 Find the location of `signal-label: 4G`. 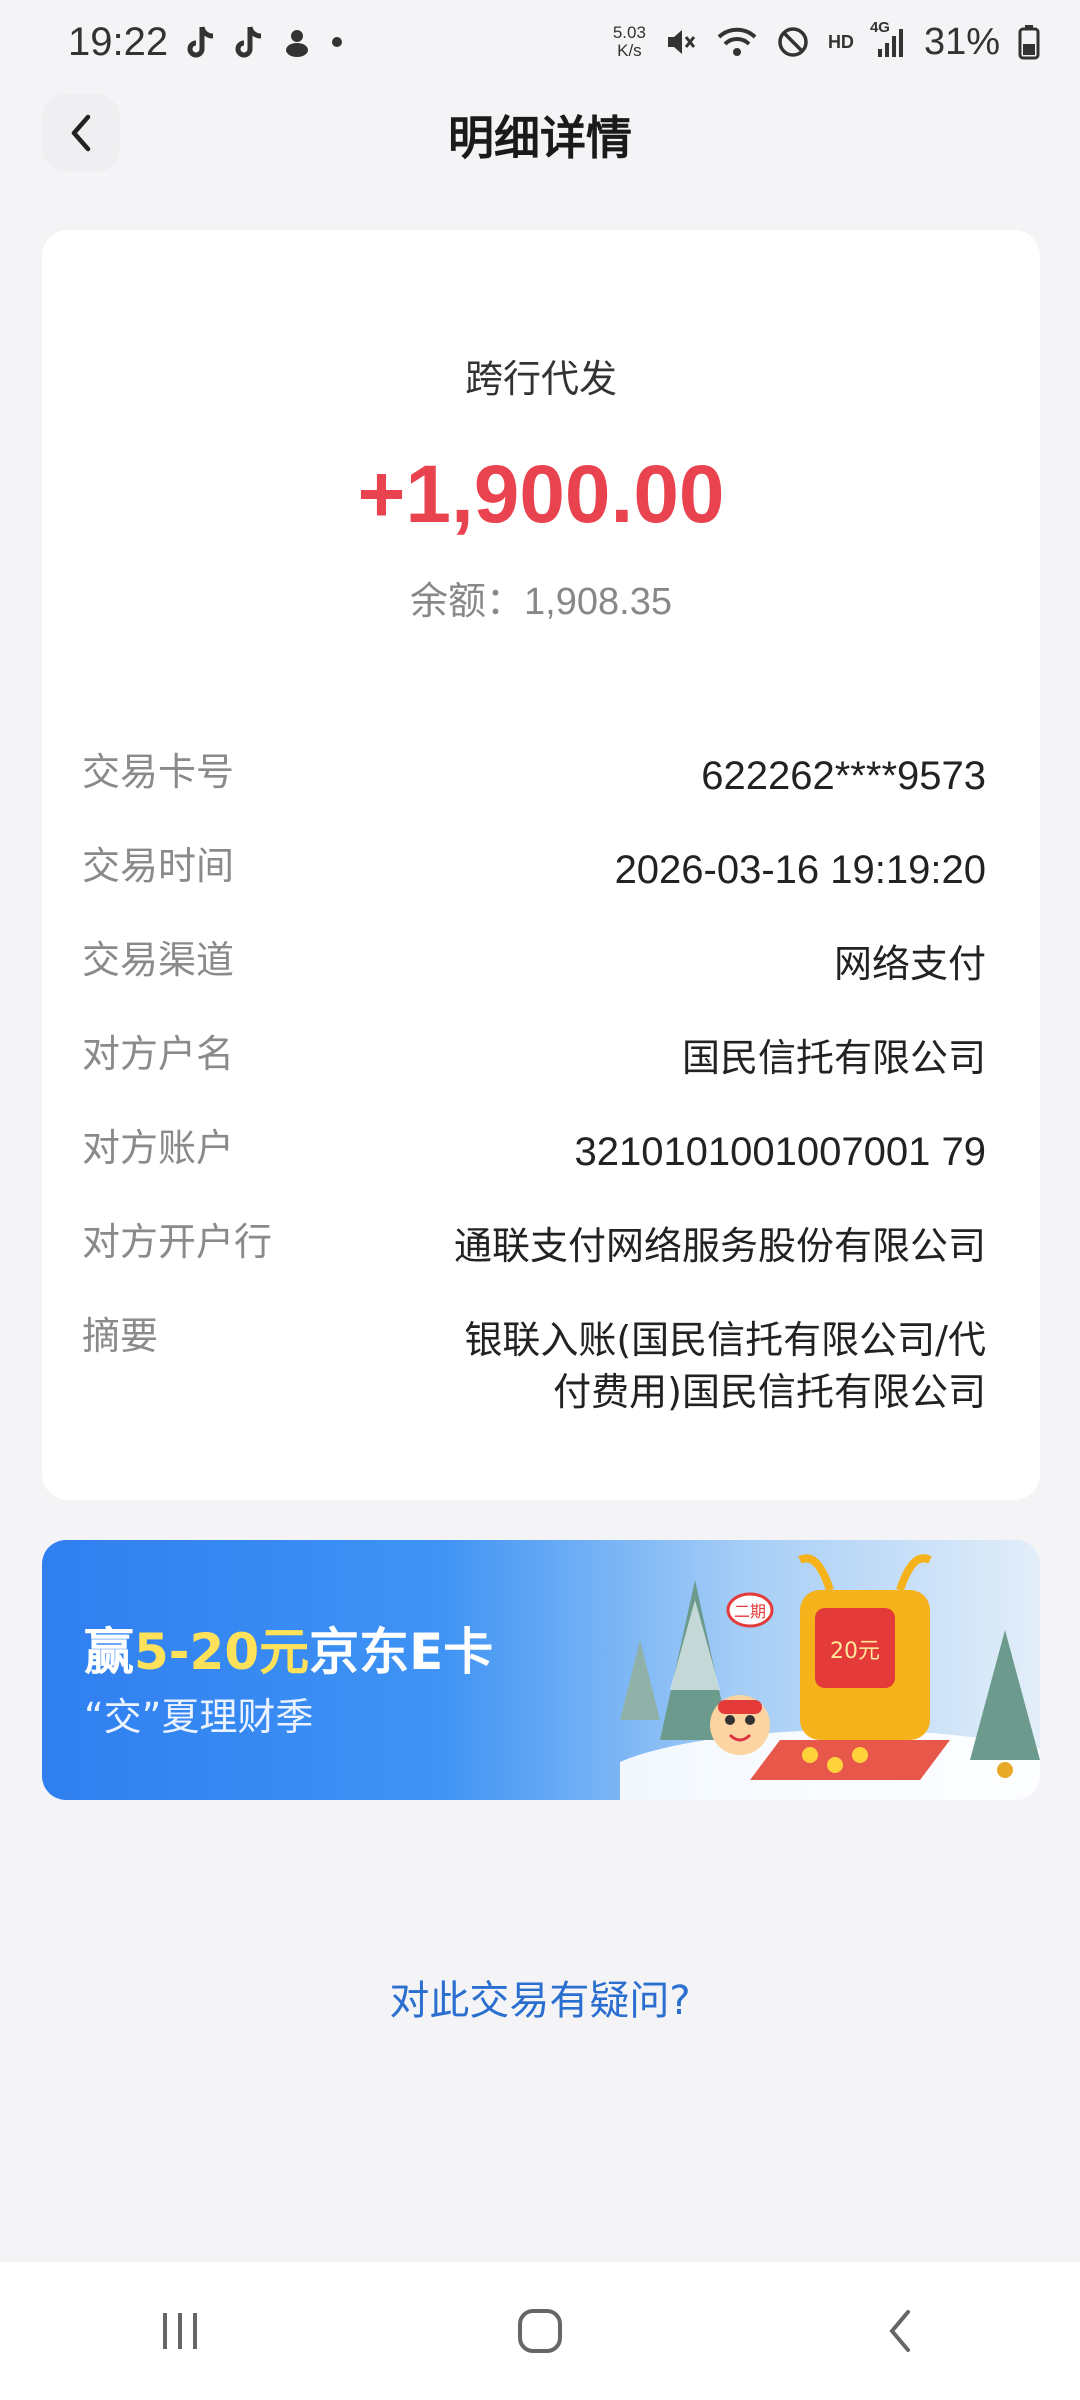

signal-label: 4G is located at coordinates (879, 27).